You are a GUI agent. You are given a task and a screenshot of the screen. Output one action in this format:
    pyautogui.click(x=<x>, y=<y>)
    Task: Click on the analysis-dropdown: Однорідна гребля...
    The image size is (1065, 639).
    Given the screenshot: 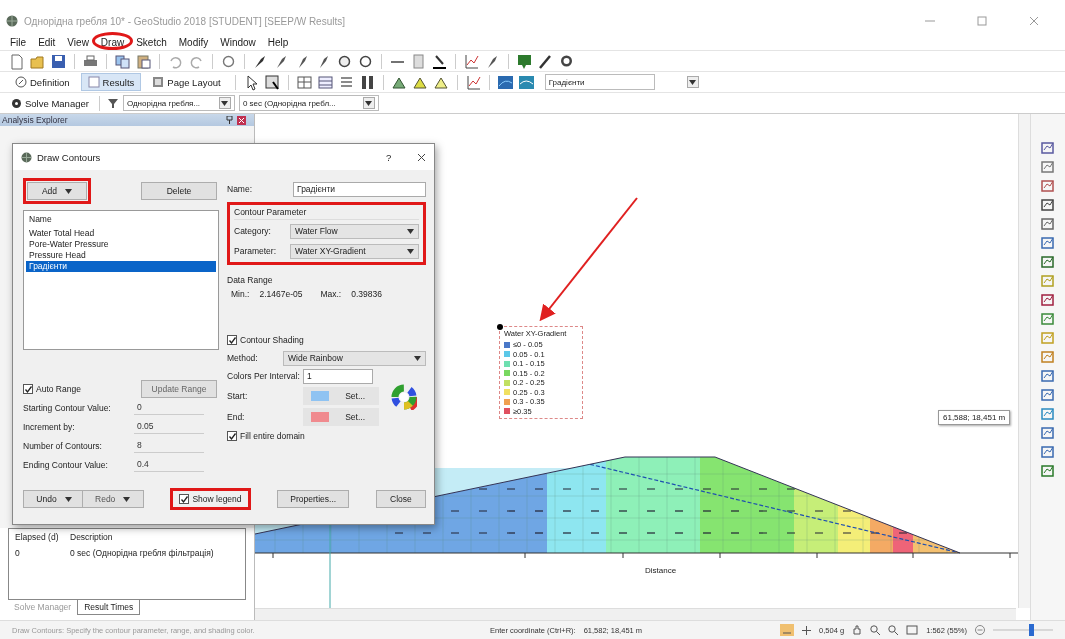 What is the action you would take?
    pyautogui.click(x=178, y=103)
    